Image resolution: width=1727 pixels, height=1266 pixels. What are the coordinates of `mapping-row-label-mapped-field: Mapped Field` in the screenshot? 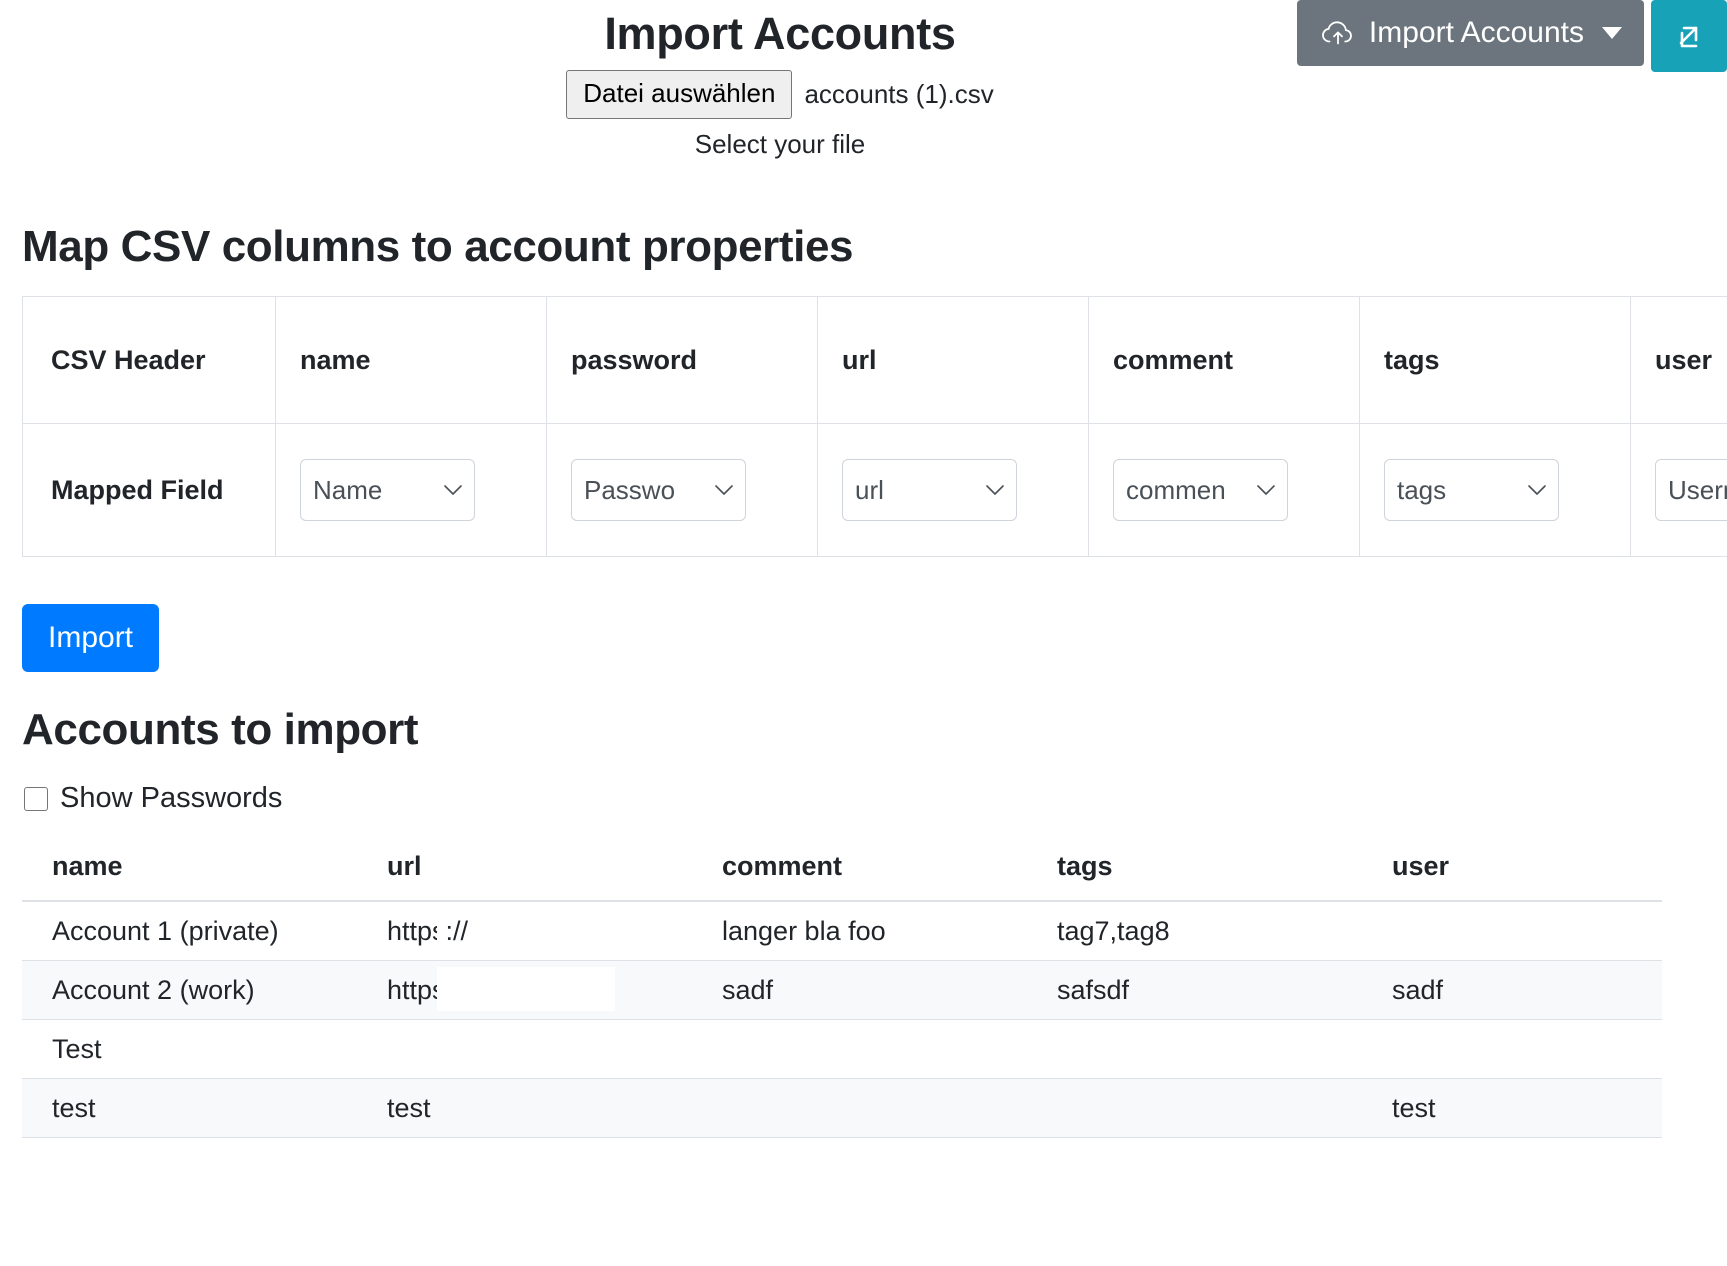 It's located at (149, 490).